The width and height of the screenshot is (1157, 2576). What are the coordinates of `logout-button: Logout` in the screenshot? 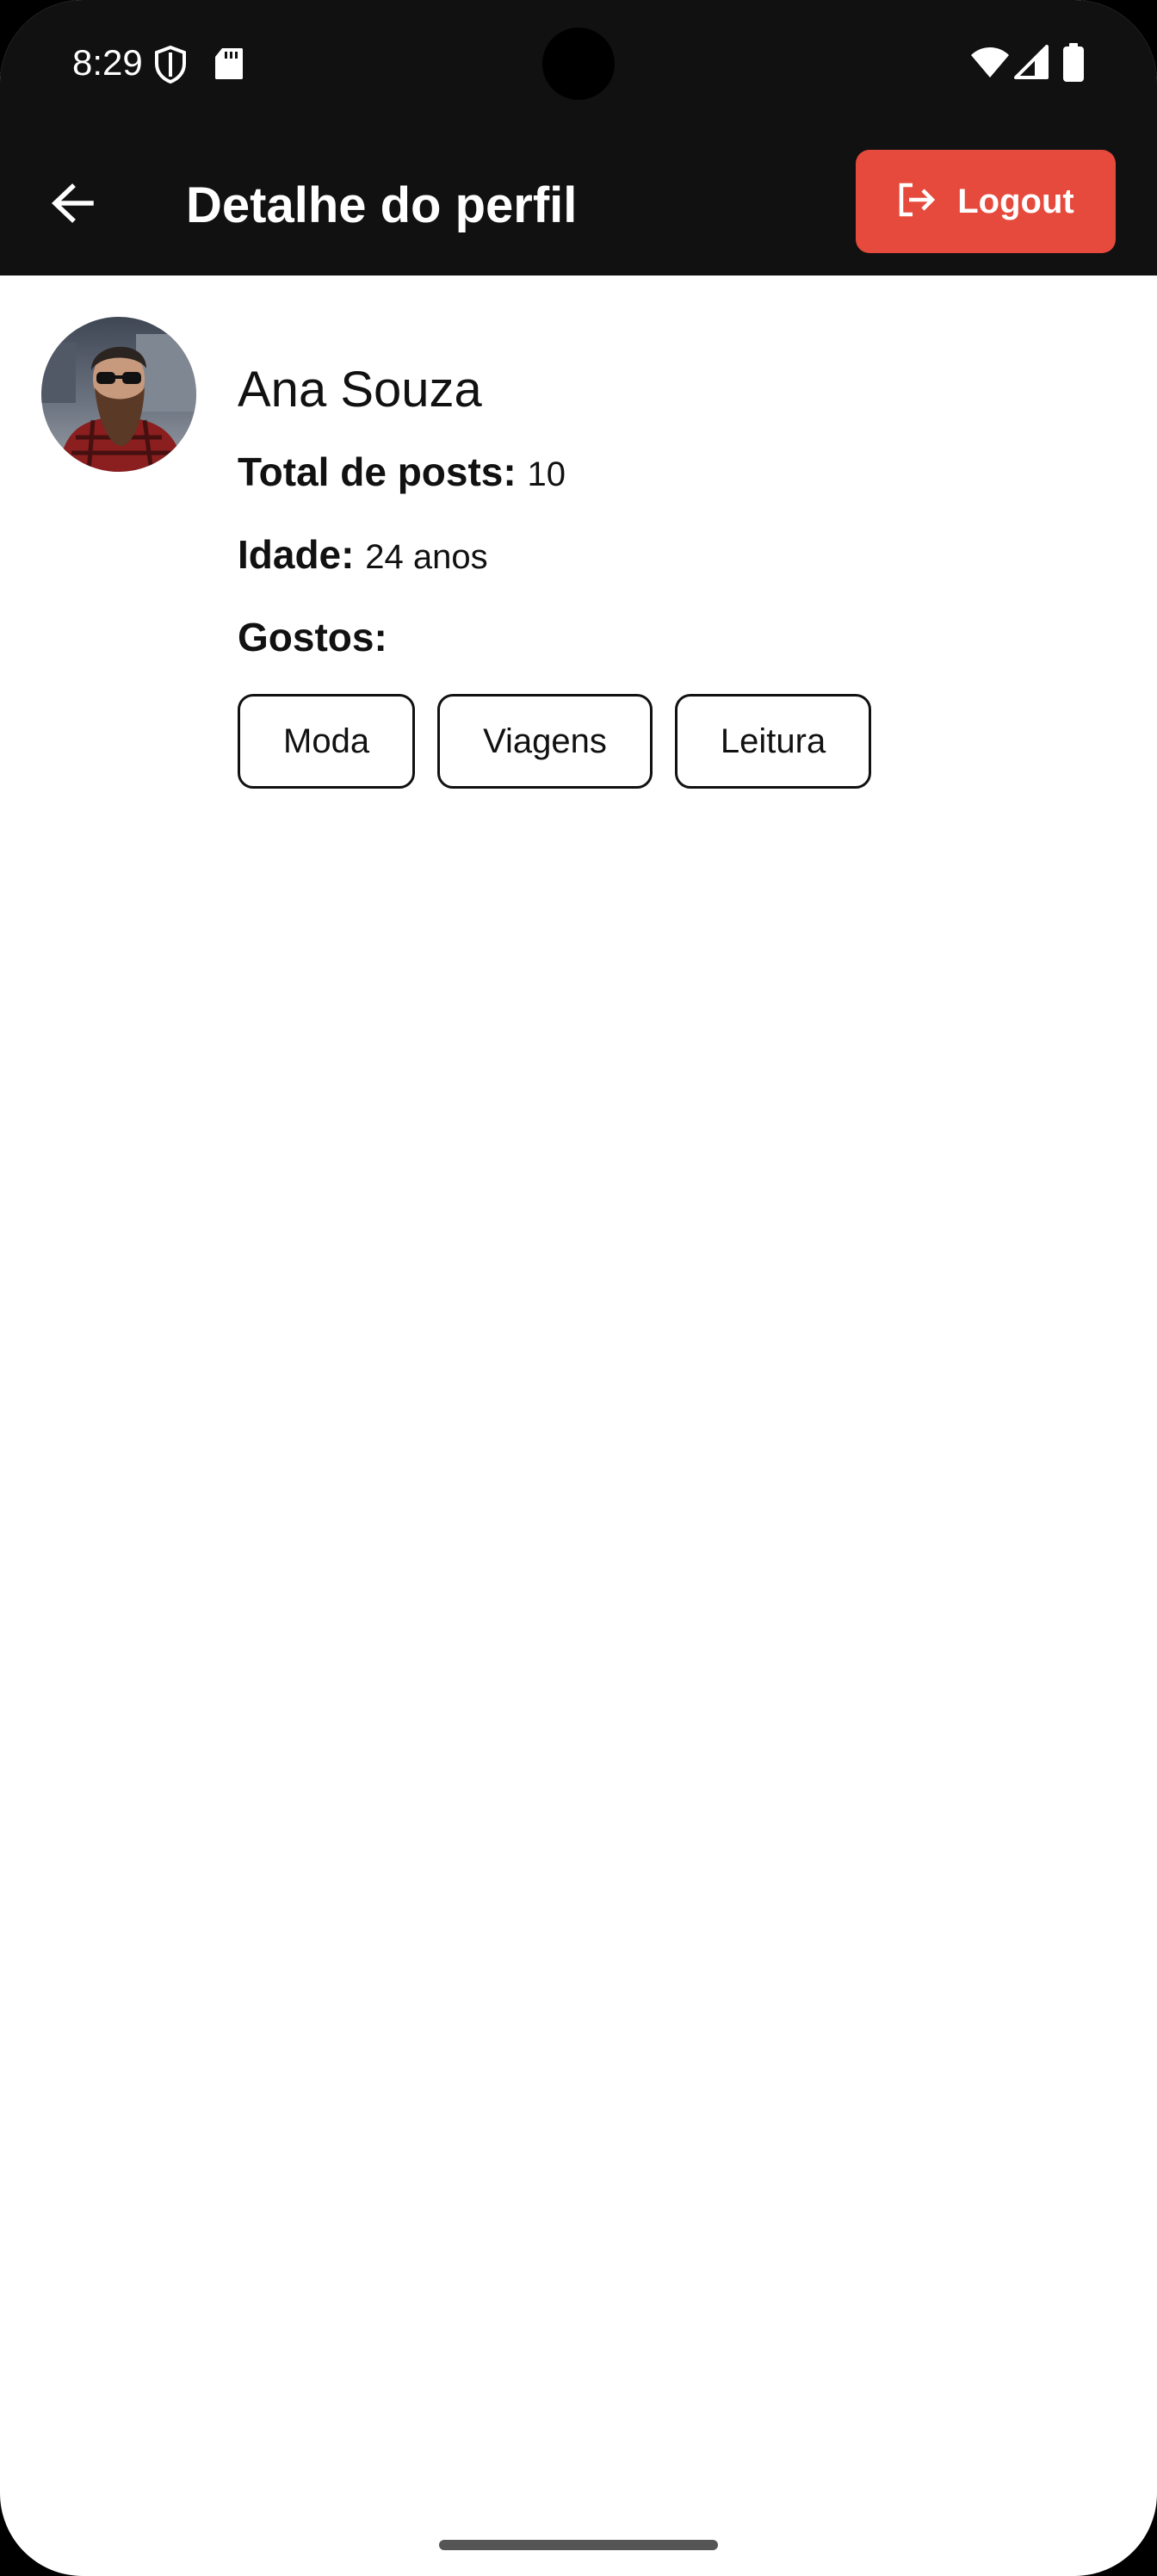 It's located at (986, 202).